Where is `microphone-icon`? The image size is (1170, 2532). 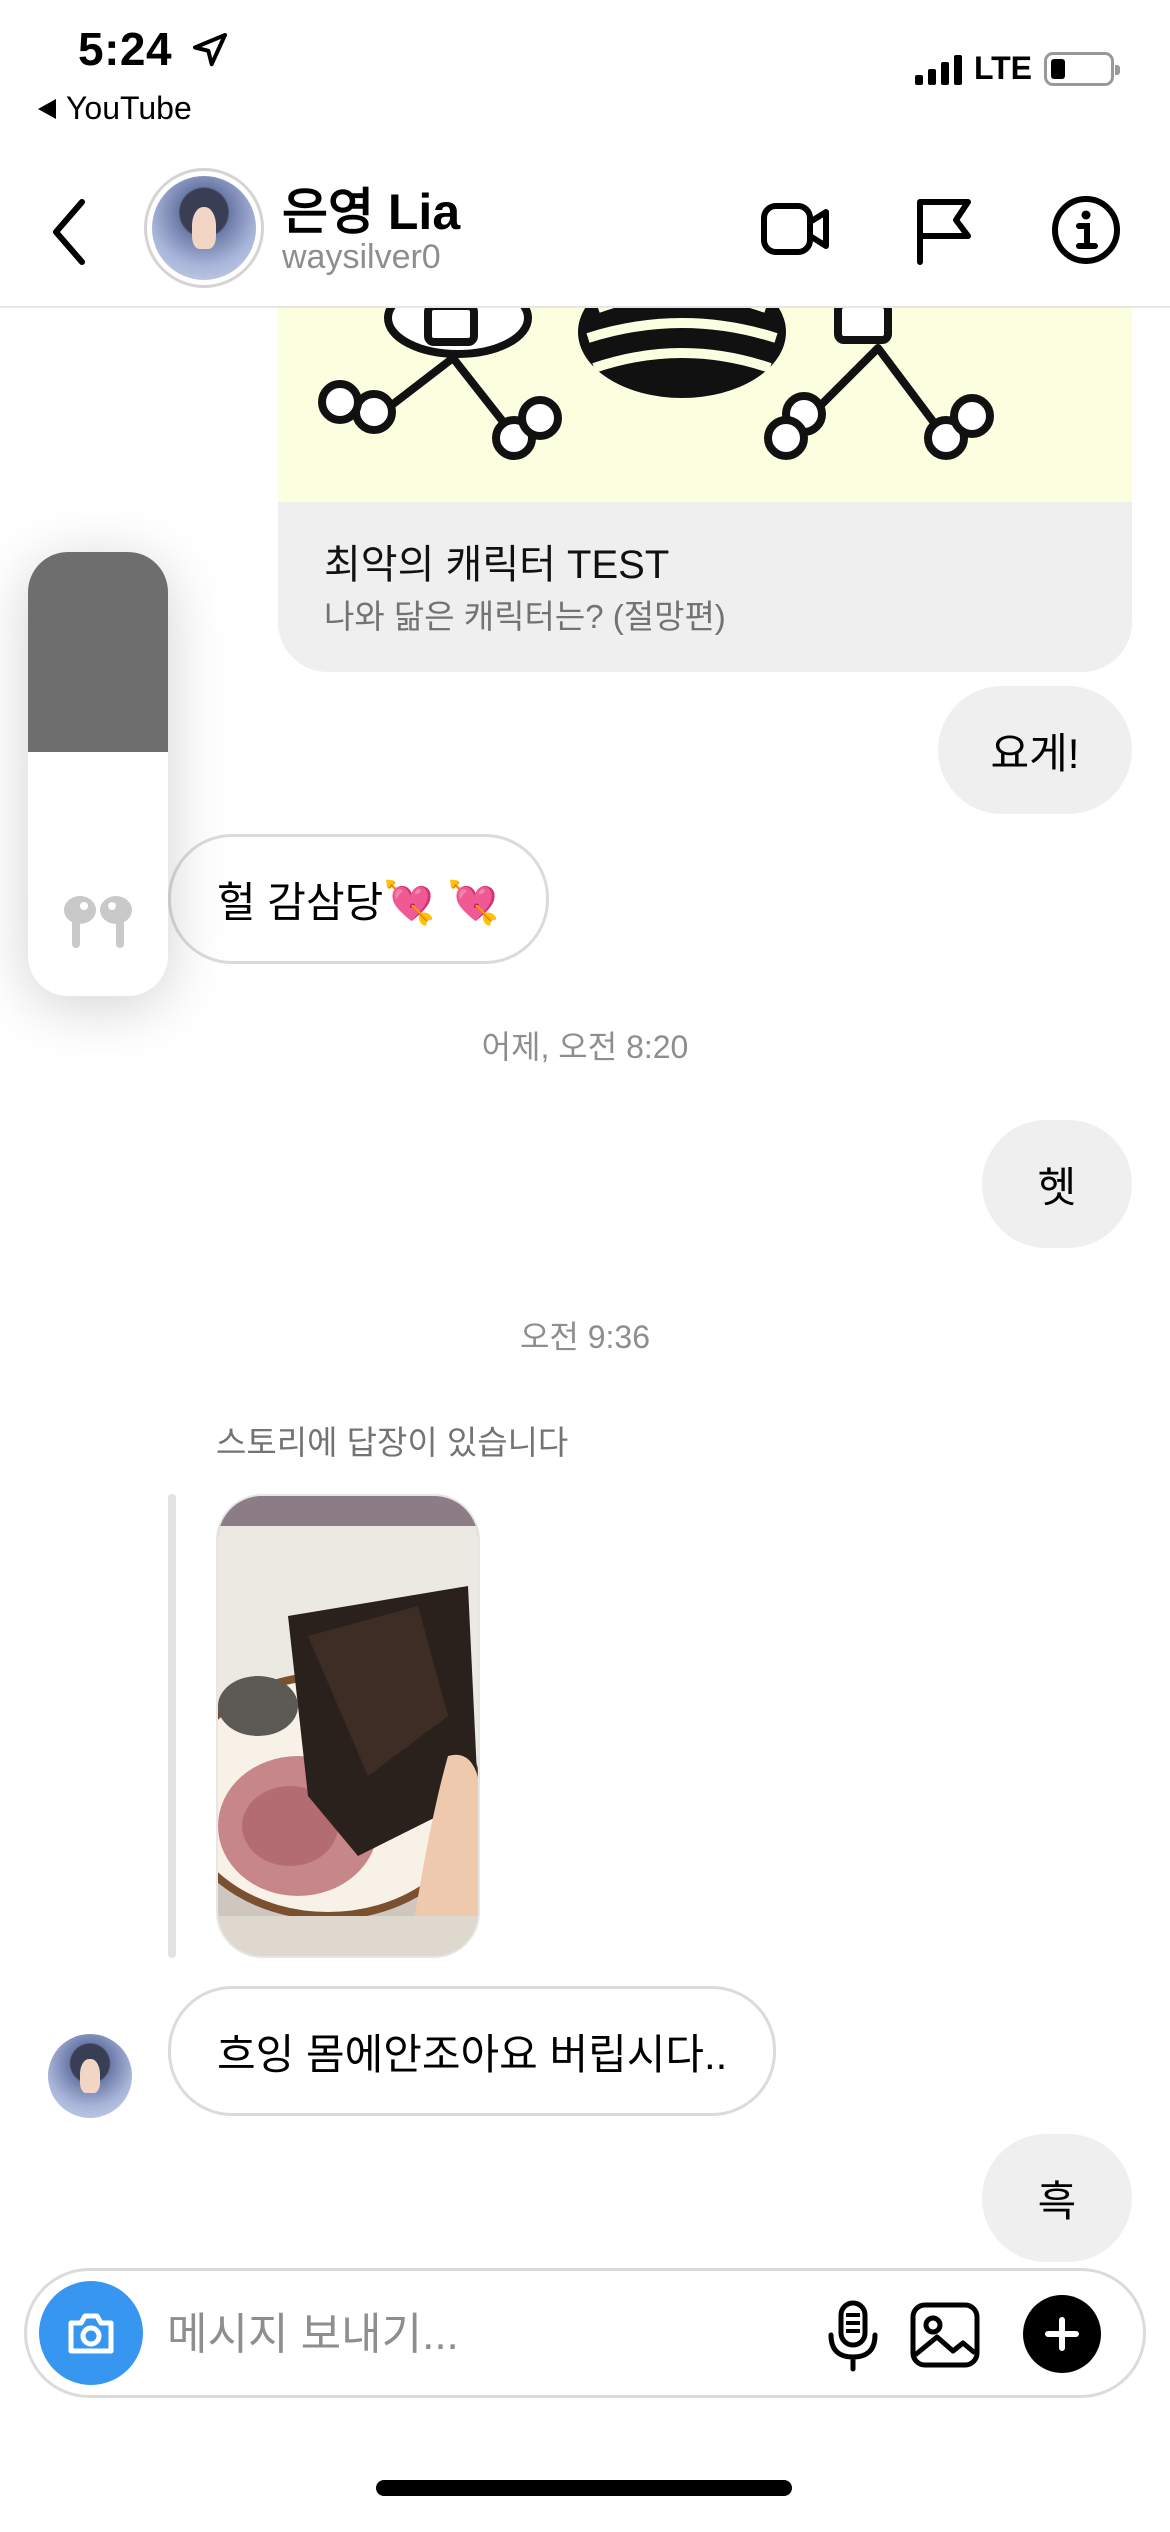
microphone-icon is located at coordinates (853, 2335).